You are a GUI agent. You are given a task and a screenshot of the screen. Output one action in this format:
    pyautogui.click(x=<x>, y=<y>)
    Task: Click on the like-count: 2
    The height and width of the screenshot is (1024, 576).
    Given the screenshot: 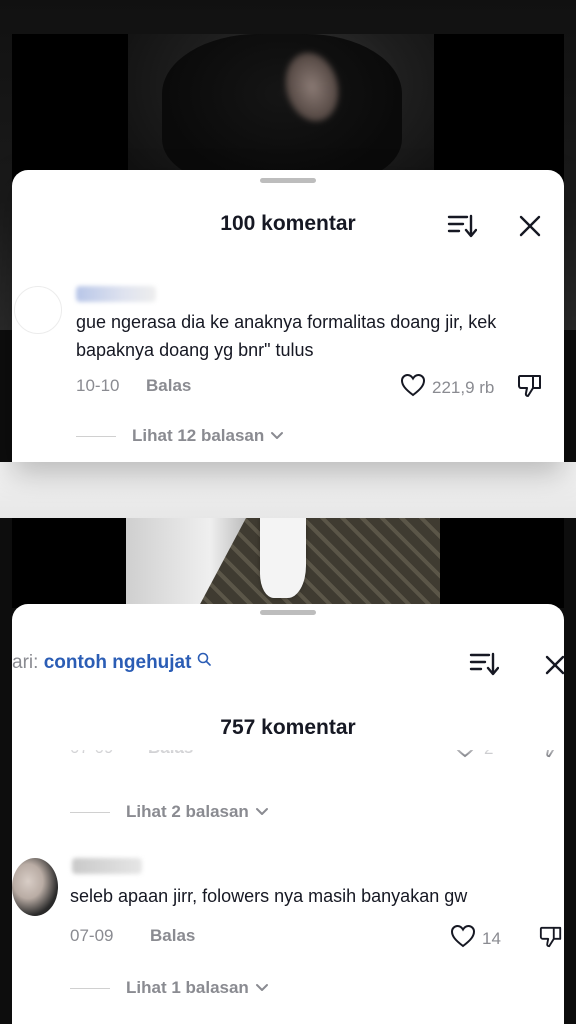 What is the action you would take?
    pyautogui.click(x=488, y=754)
    